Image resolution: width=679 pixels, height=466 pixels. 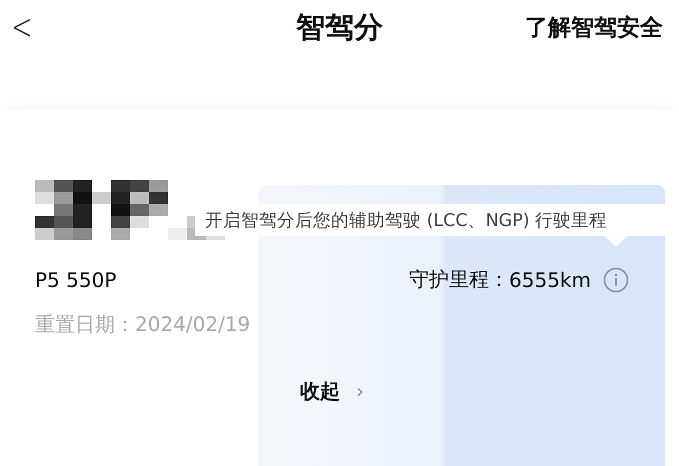 I want to click on tooltip-pointer-icon, so click(x=616, y=241).